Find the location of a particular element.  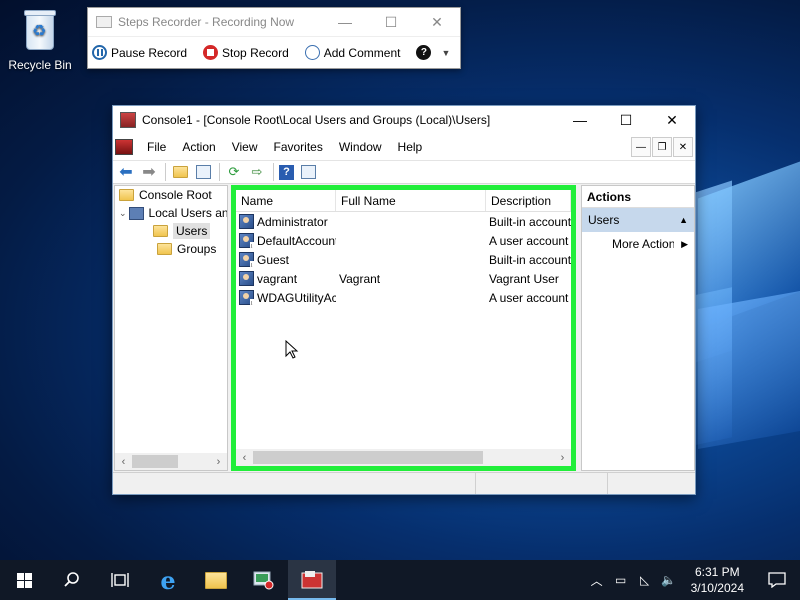

tree-label: Local Users and Groups (Local) is located at coordinates (188, 213).